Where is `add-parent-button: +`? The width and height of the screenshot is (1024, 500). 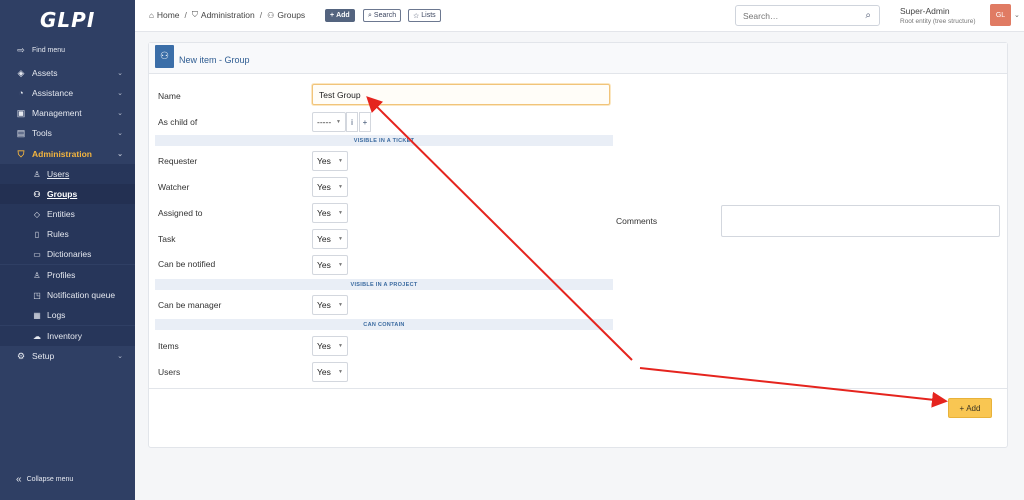
add-parent-button: + is located at coordinates (365, 122).